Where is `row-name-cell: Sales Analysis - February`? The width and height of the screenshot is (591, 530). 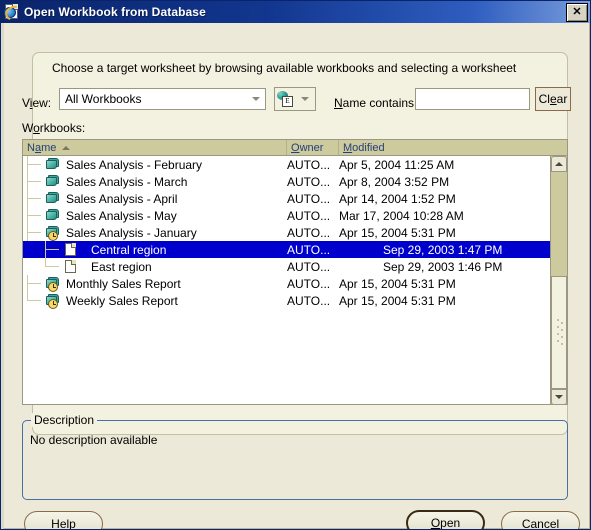 row-name-cell: Sales Analysis - February is located at coordinates (155, 164).